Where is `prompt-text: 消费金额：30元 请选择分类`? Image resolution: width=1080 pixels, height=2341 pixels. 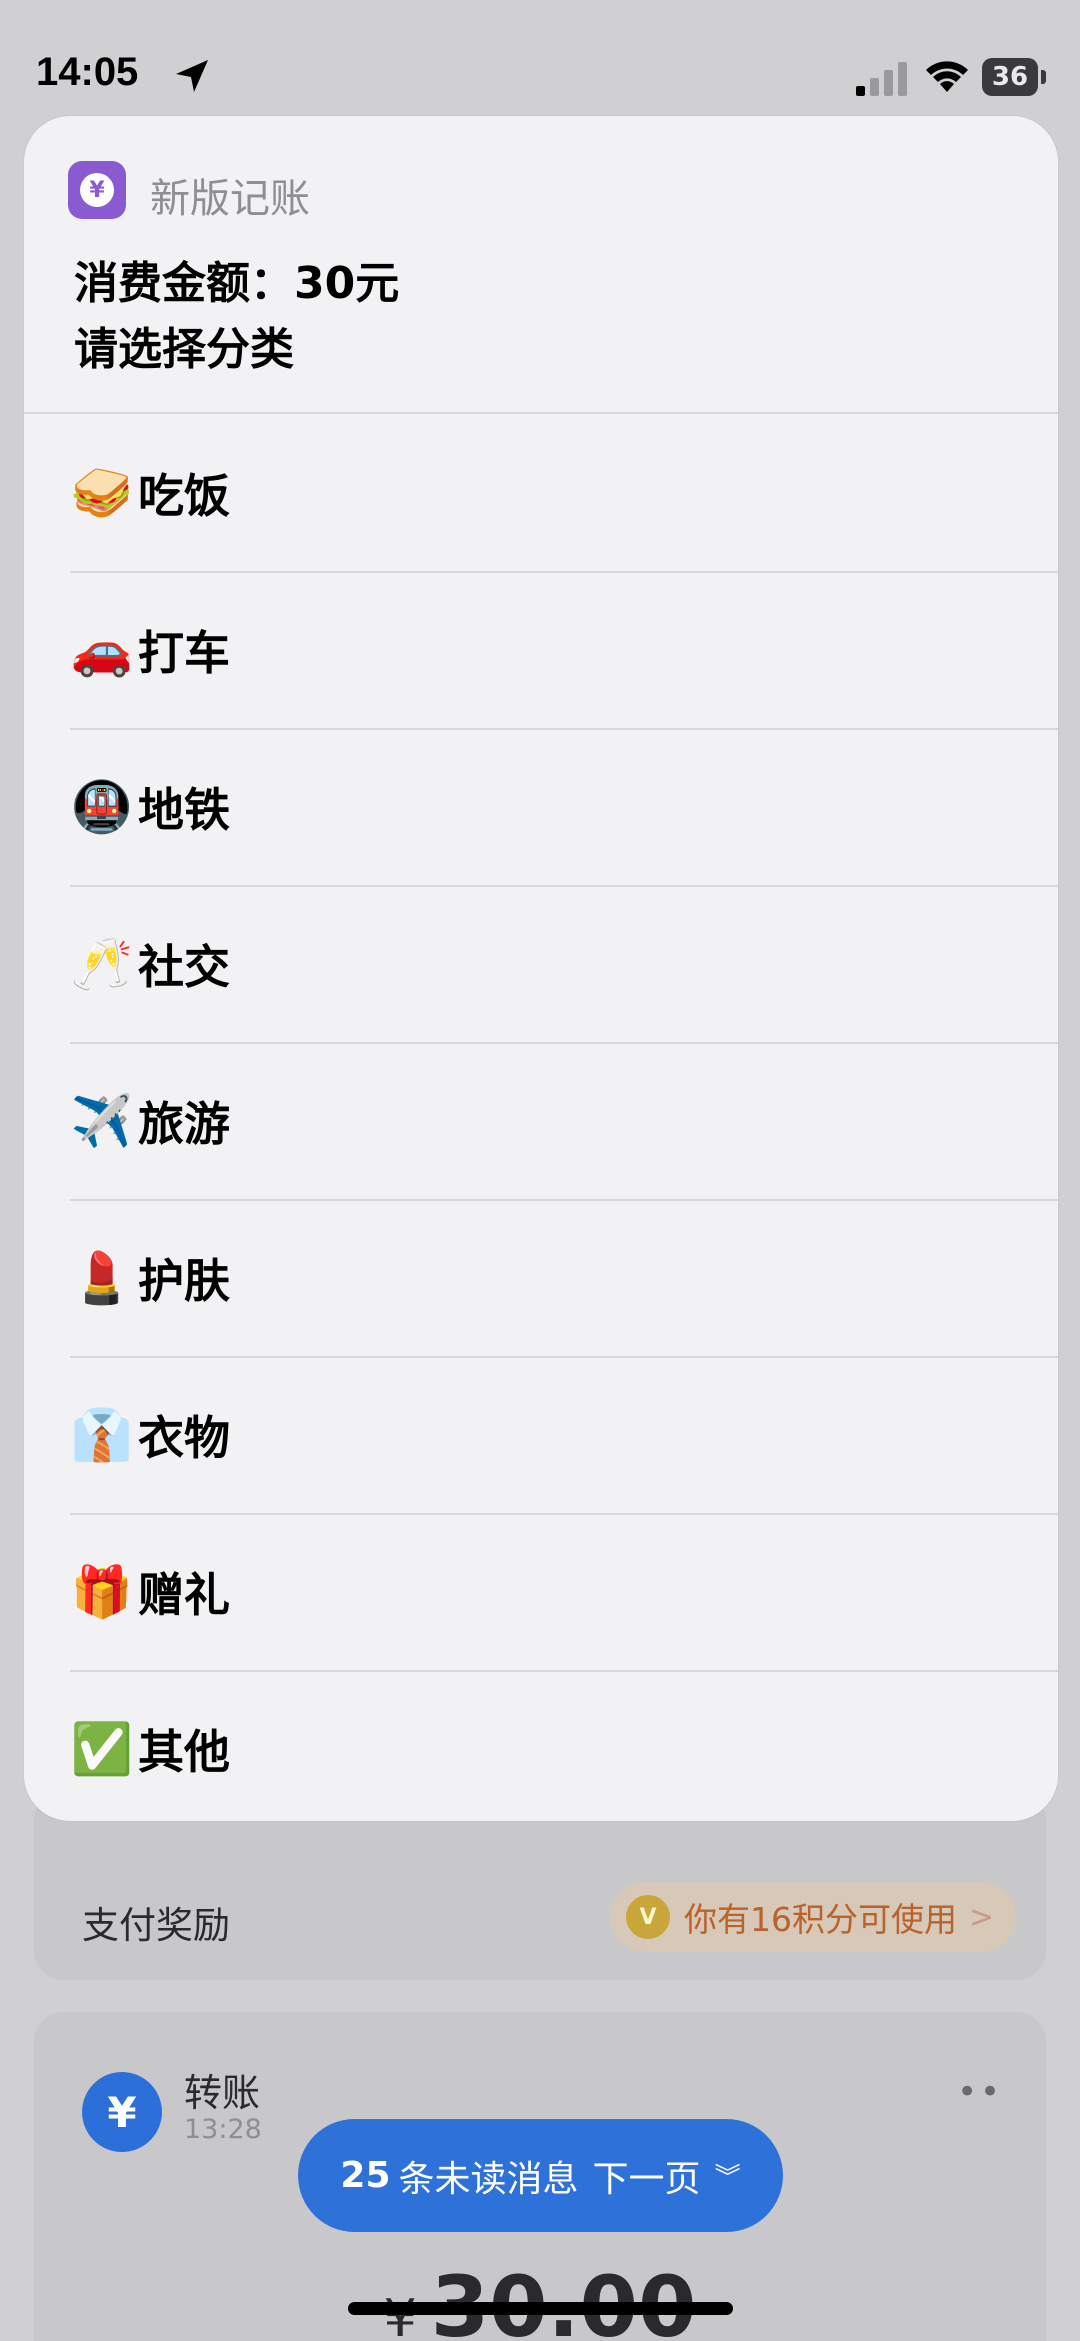 prompt-text: 消费金额：30元 请选择分类 is located at coordinates (236, 317).